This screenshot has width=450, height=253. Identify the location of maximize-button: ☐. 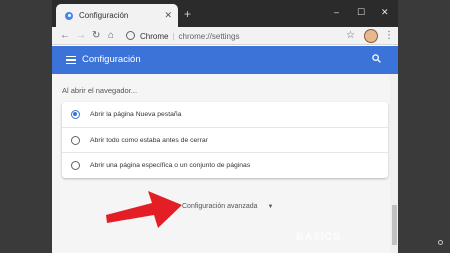
(361, 12).